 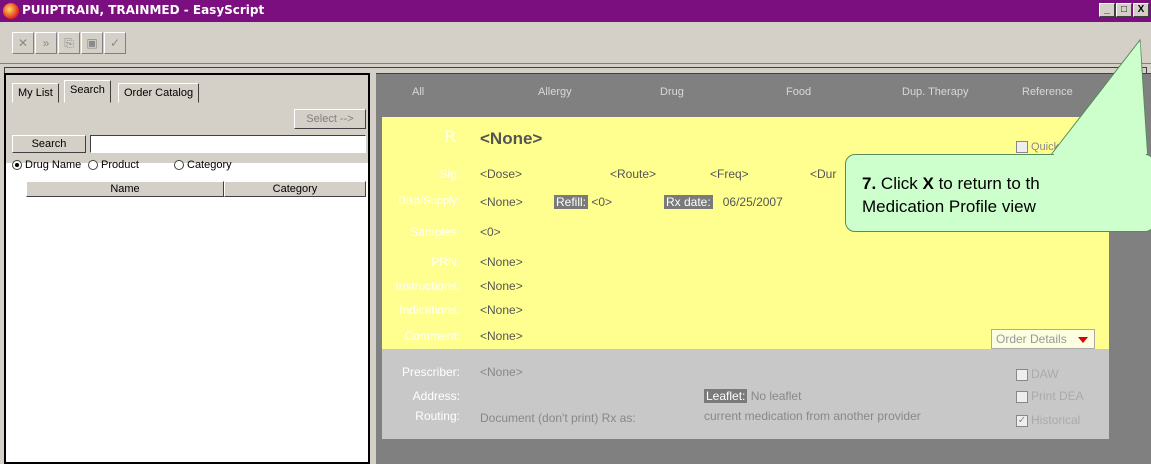 I want to click on callout-text1: Click, so click(x=899, y=183).